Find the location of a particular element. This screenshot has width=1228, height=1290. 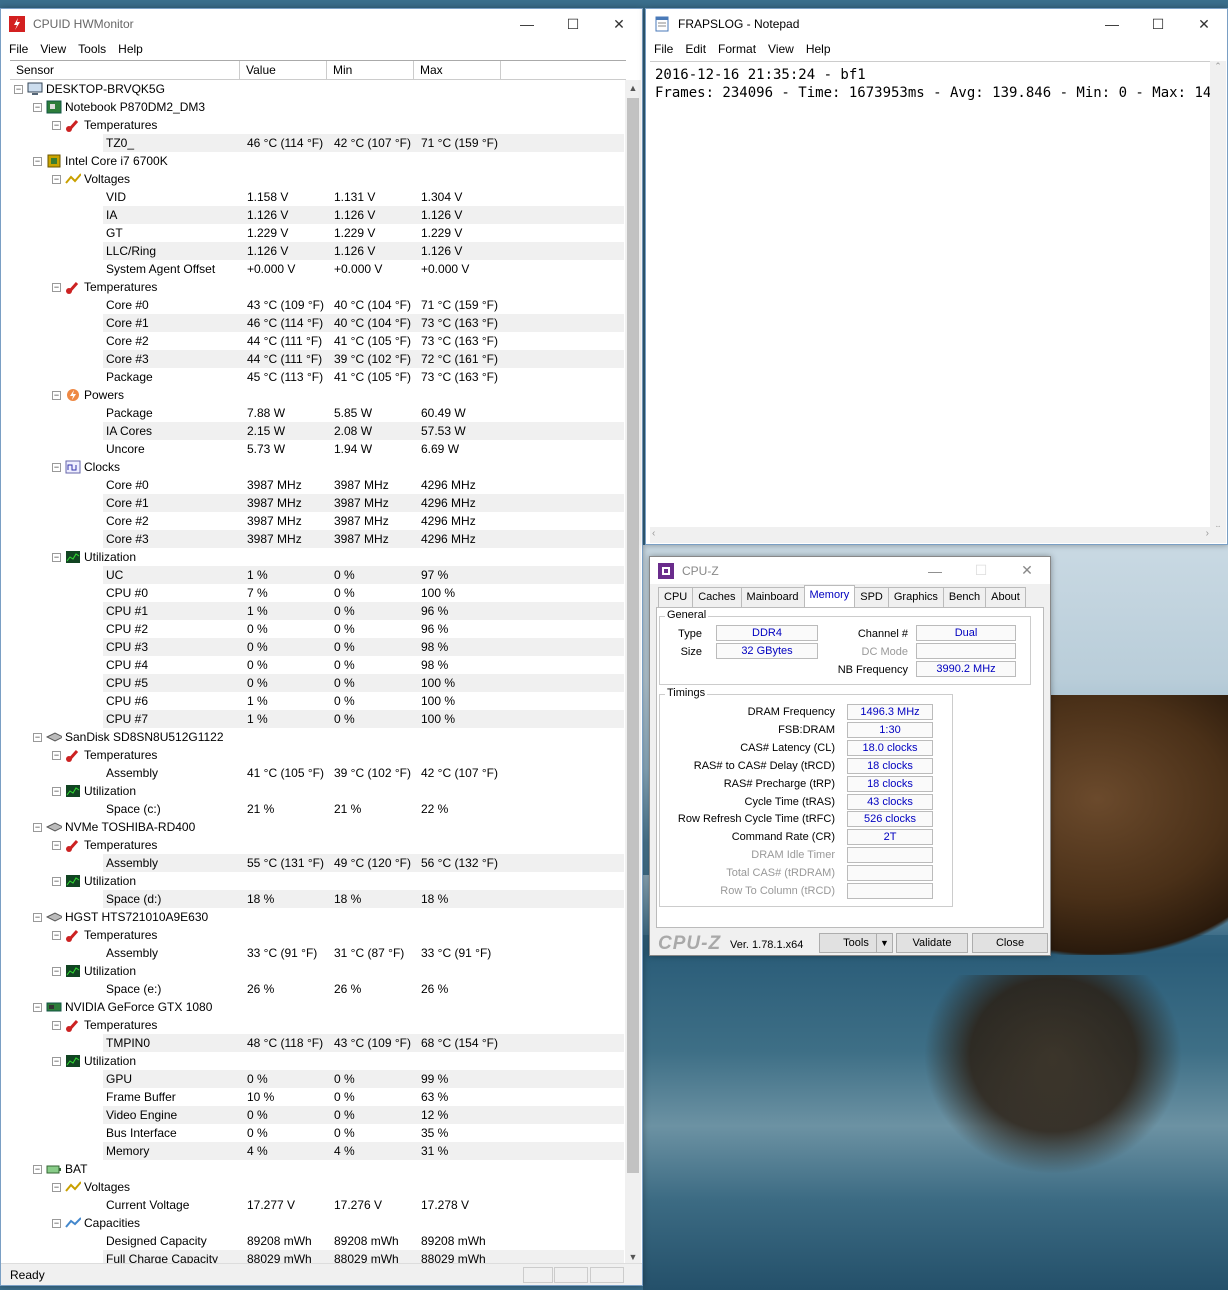

sensor-row: 3987 MHz 3987 MHz 4296 MHz Core #2 is located at coordinates (317, 521).